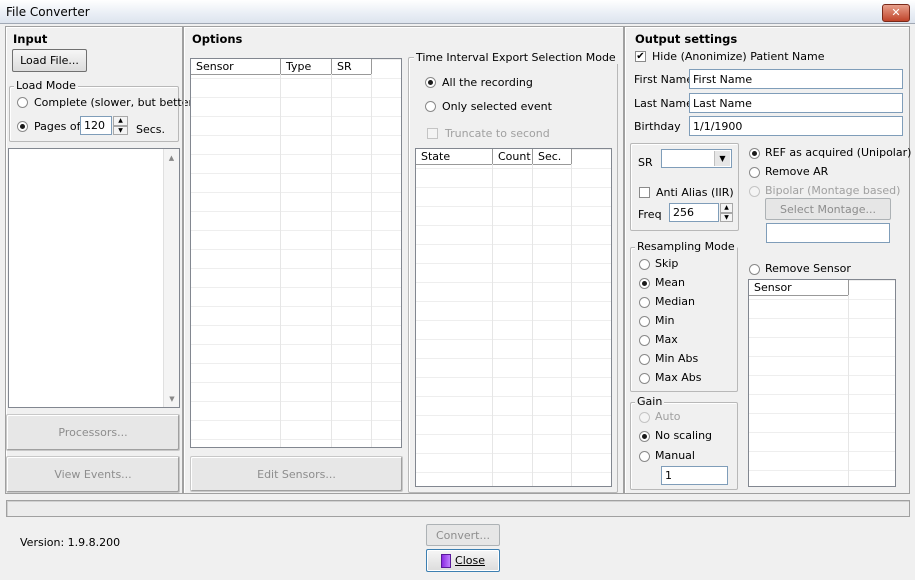  I want to click on remove-sensor-col-header: Sensor, so click(799, 287).